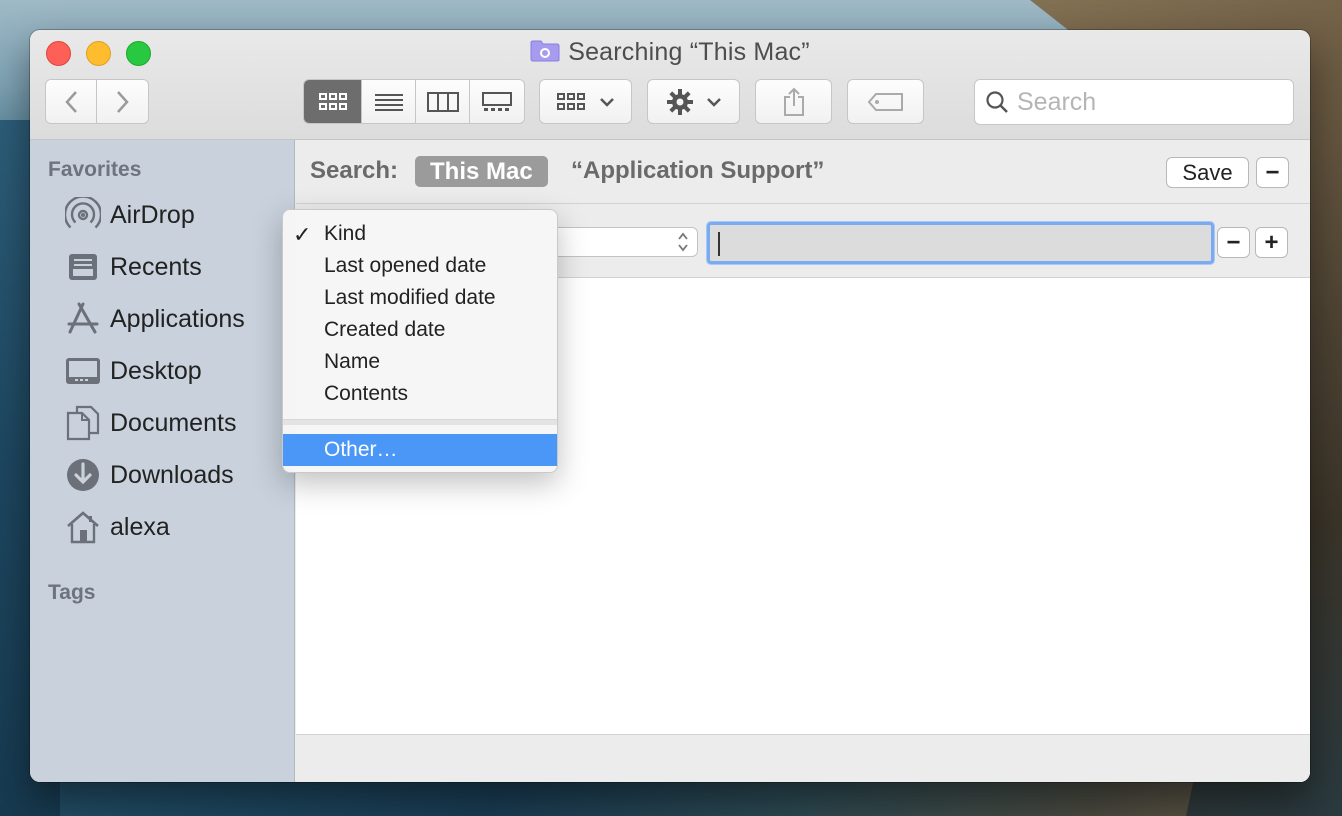 The height and width of the screenshot is (816, 1342). I want to click on menu-item-contents: Contents, so click(420, 394).